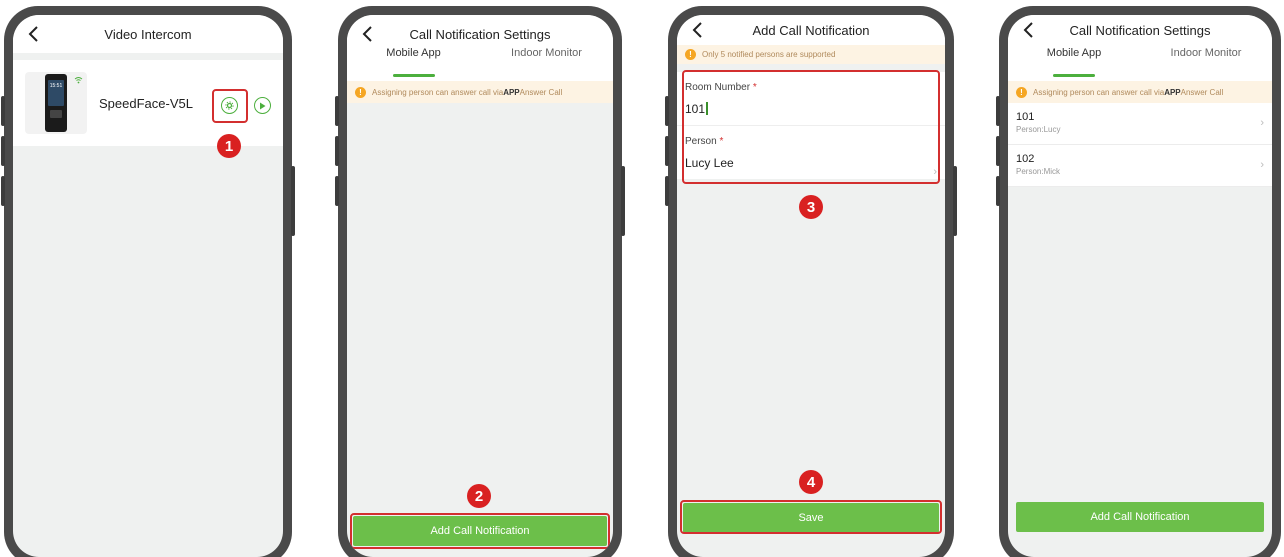 This screenshot has height=557, width=1284. I want to click on save-button-highlight, so click(811, 517).